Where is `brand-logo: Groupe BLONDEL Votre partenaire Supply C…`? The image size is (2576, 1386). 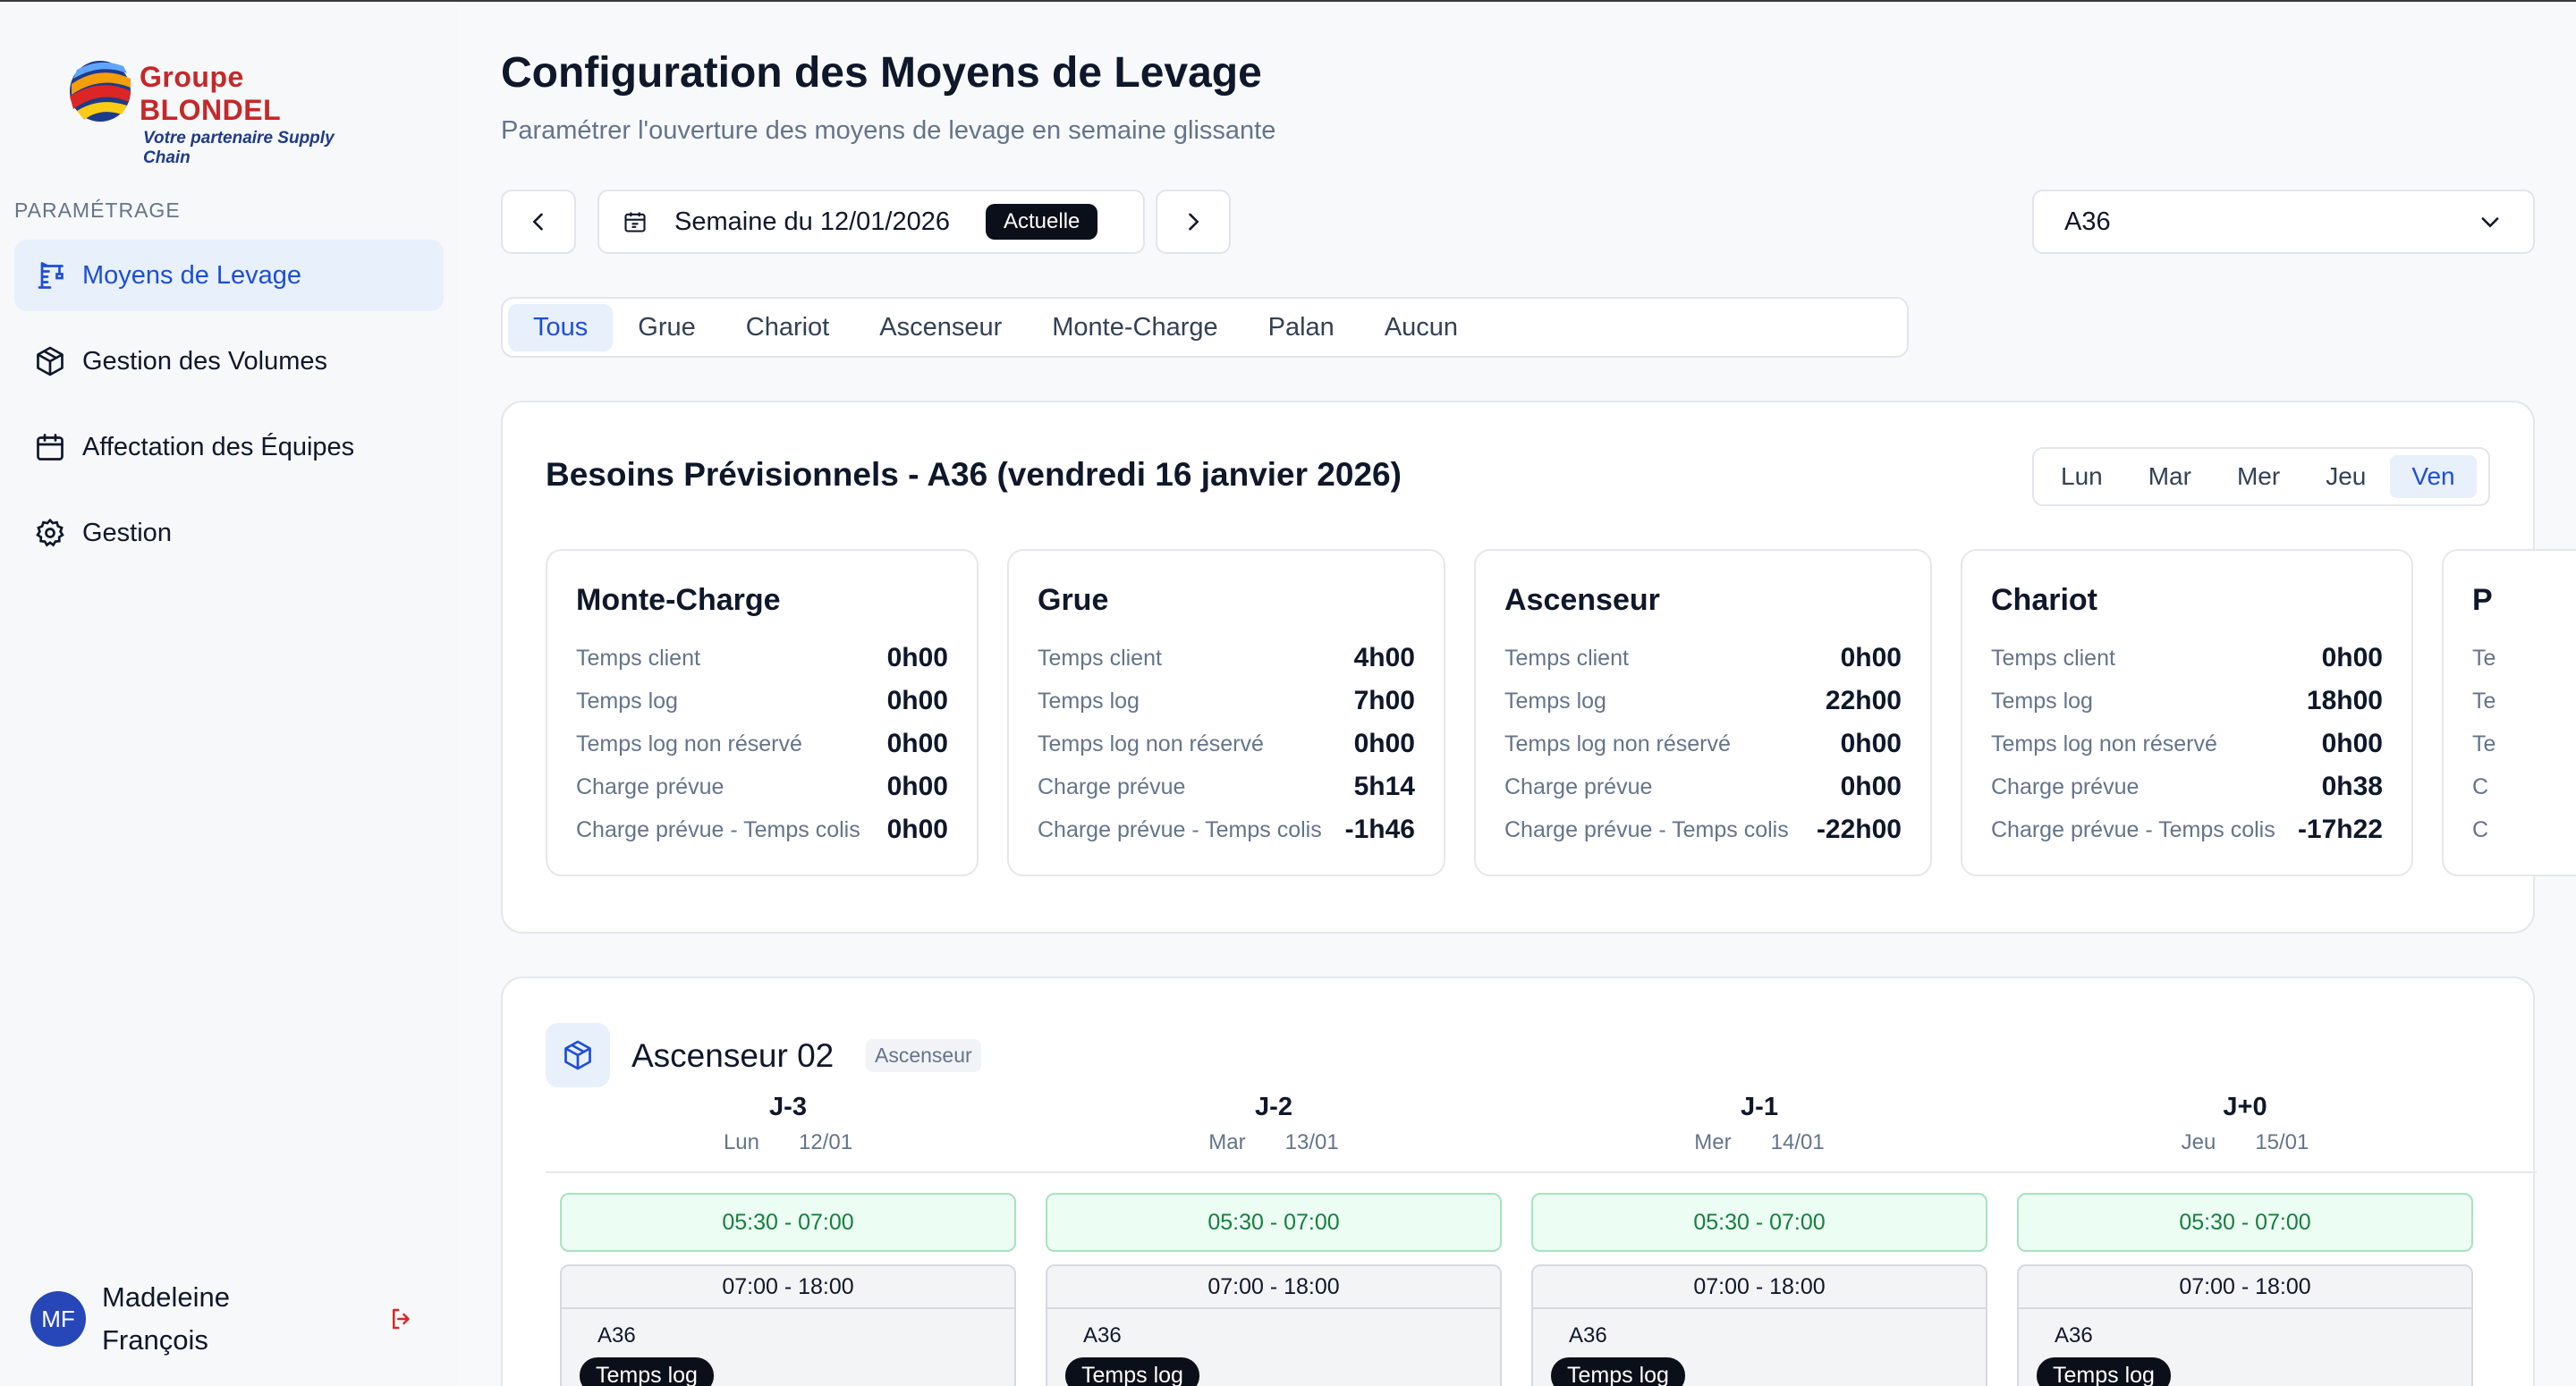
brand-logo: Groupe BLONDEL Votre partenaire Supply C… is located at coordinates (220, 110).